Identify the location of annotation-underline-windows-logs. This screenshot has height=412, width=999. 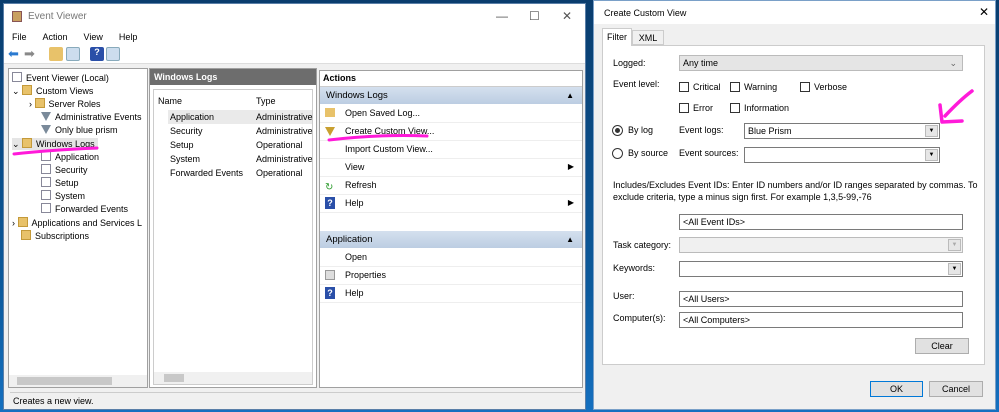
(55, 151).